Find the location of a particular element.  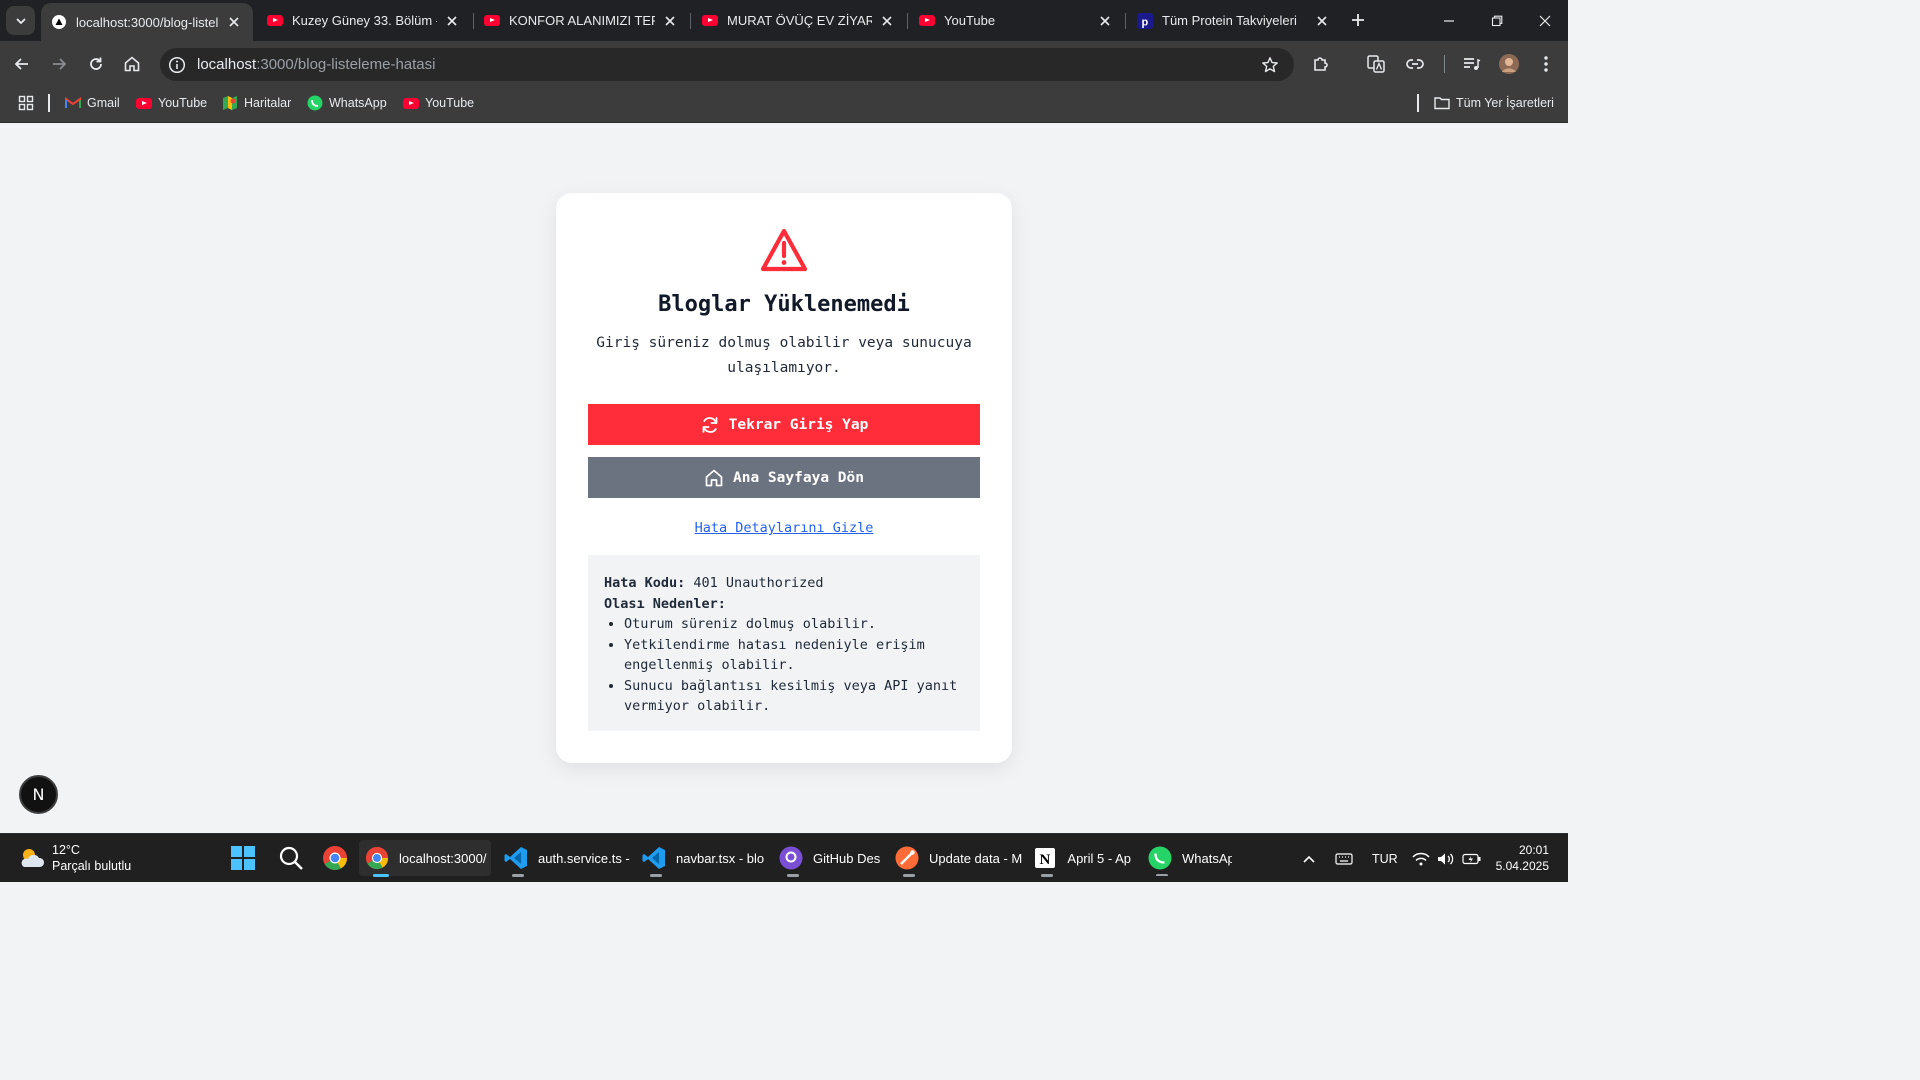

clock-time: 20:01 is located at coordinates (1533, 850).